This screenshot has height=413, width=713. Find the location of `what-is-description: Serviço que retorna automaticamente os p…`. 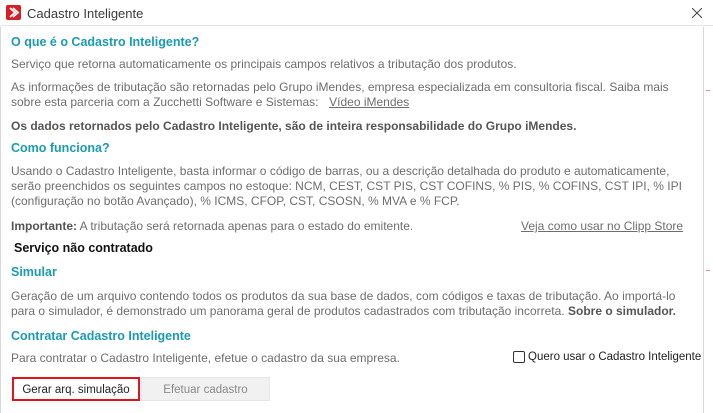

what-is-description: Serviço que retorna automaticamente os p… is located at coordinates (264, 64).